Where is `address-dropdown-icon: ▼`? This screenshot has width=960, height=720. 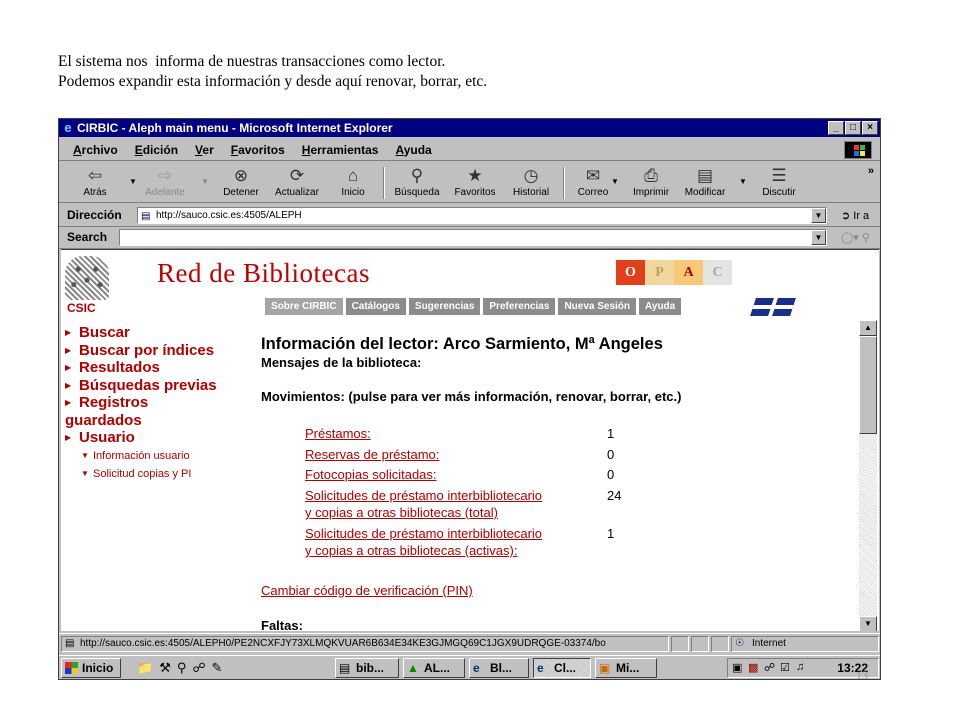
address-dropdown-icon: ▼ is located at coordinates (818, 215).